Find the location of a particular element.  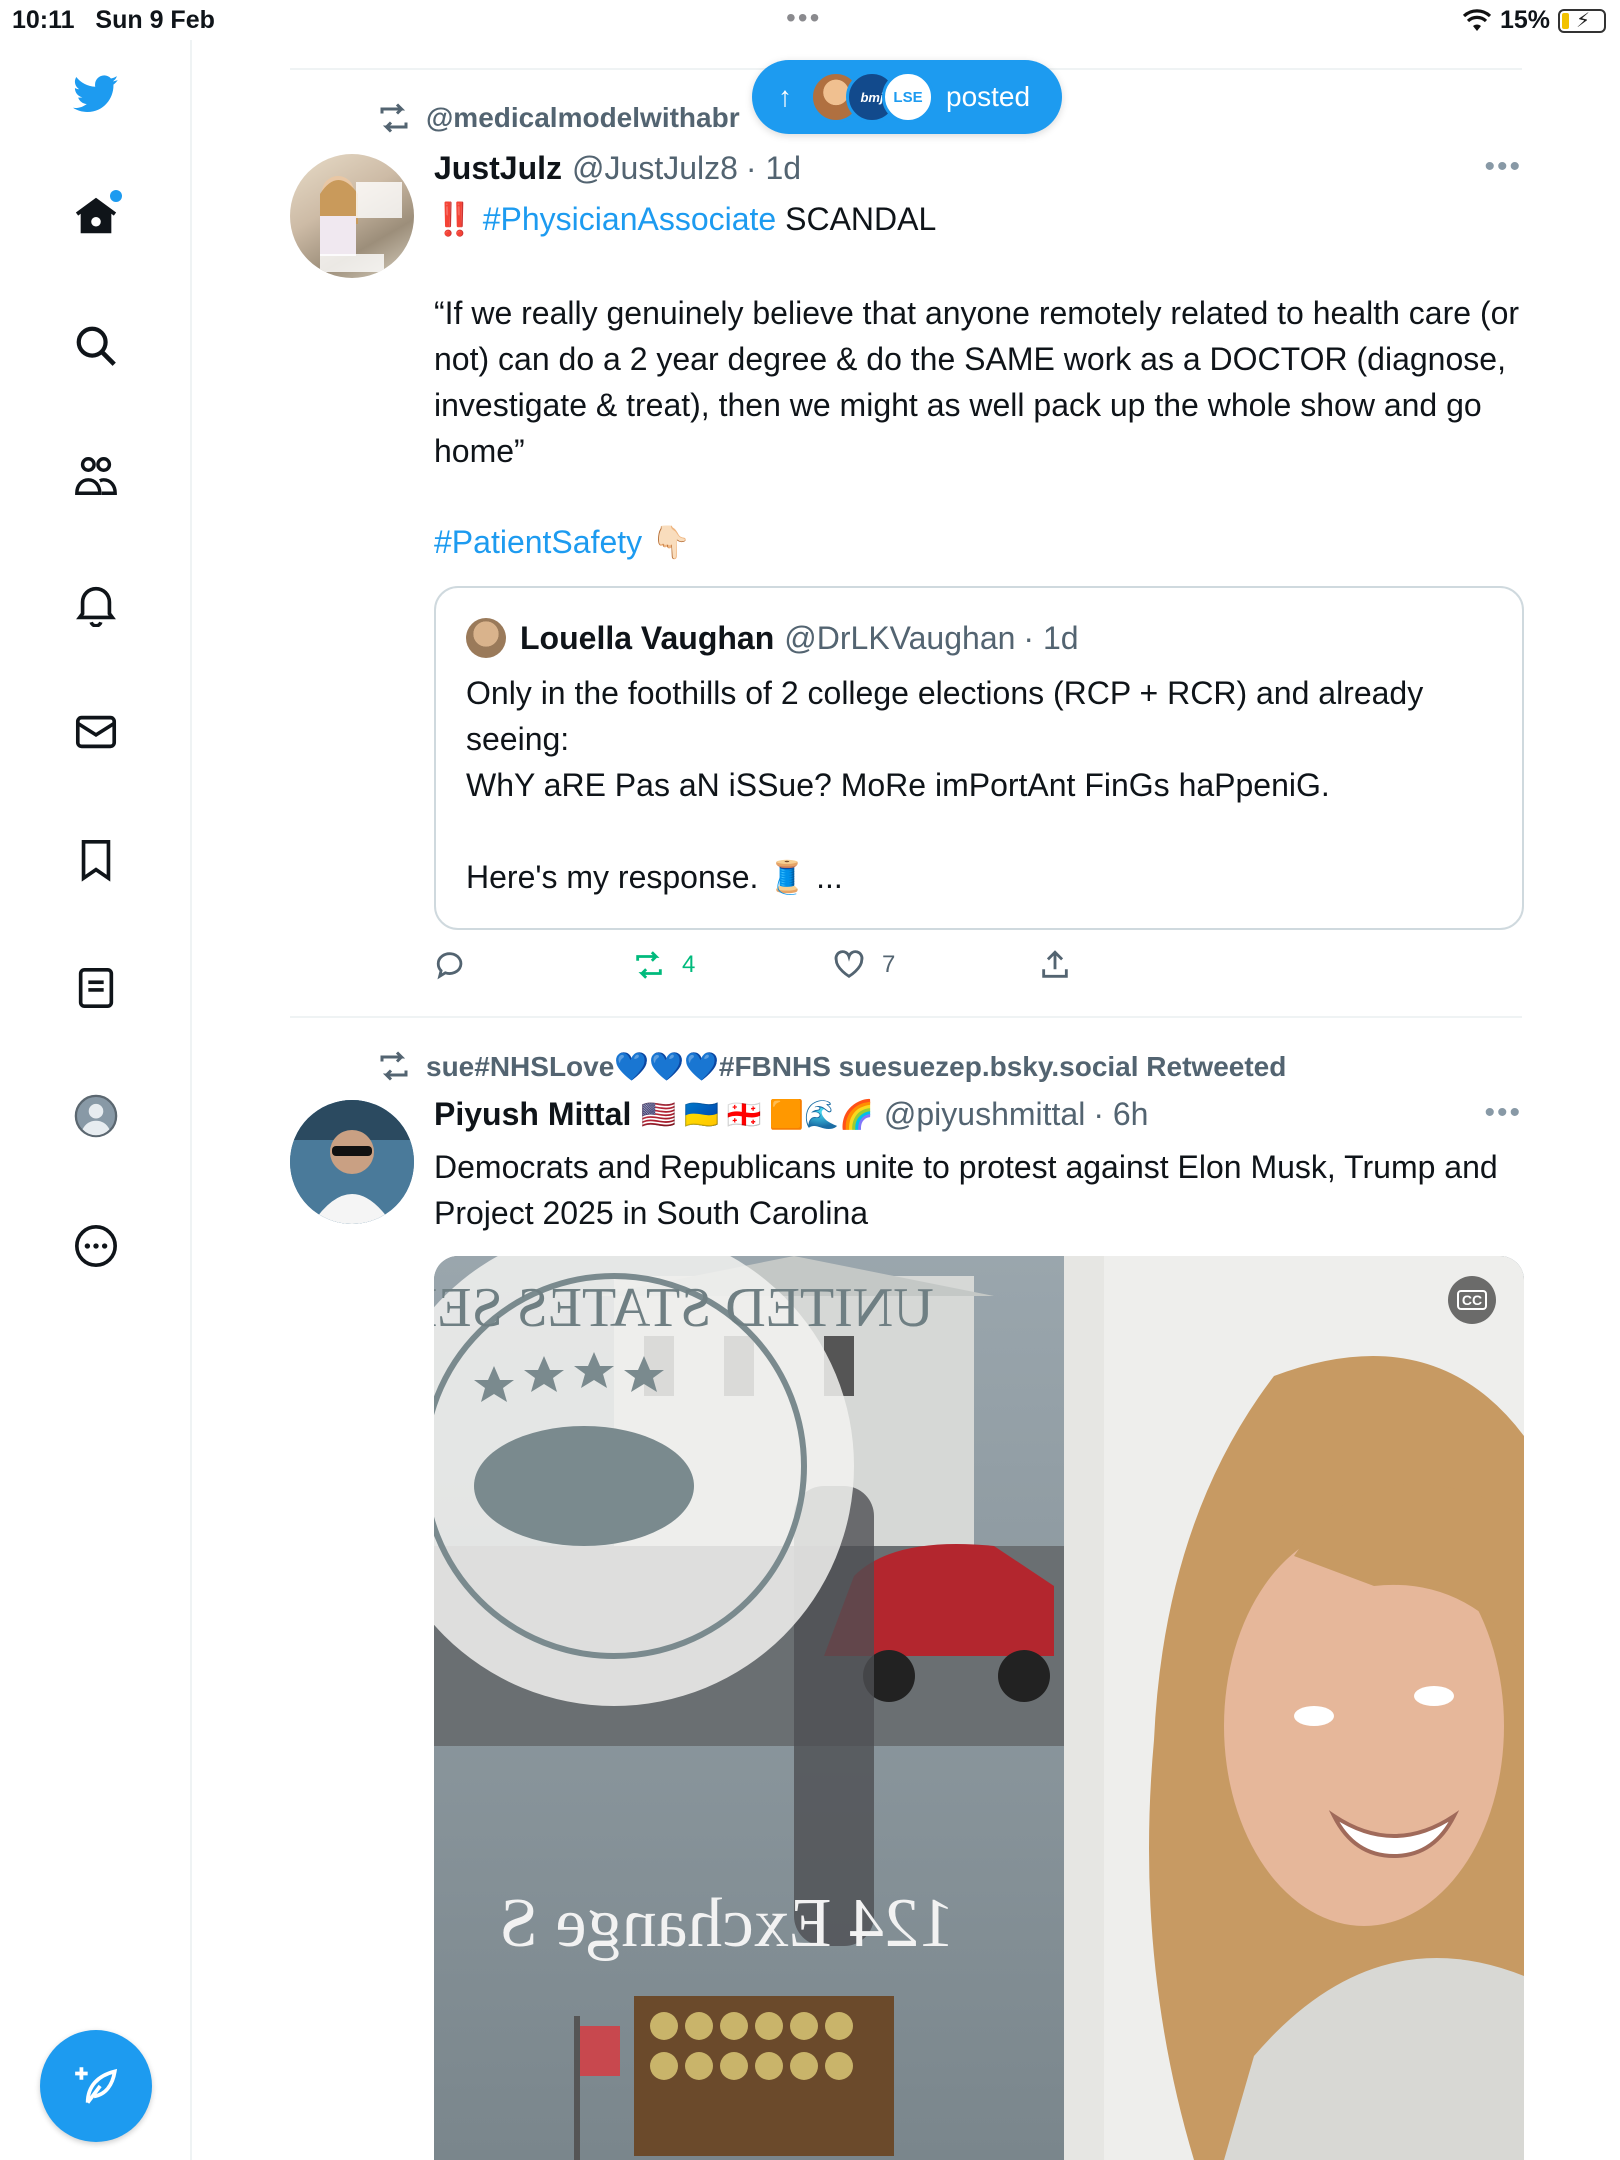

charging-bolt-icon: ⚡ is located at coordinates (1583, 20).